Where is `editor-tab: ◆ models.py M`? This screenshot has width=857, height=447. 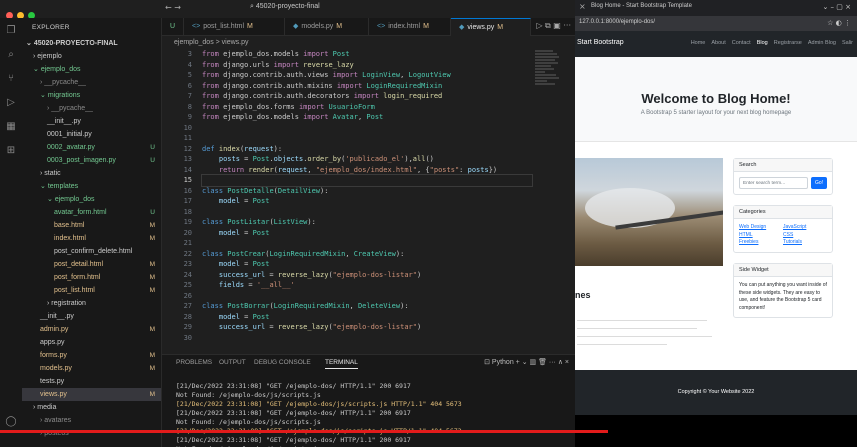 editor-tab: ◆ models.py M is located at coordinates (327, 27).